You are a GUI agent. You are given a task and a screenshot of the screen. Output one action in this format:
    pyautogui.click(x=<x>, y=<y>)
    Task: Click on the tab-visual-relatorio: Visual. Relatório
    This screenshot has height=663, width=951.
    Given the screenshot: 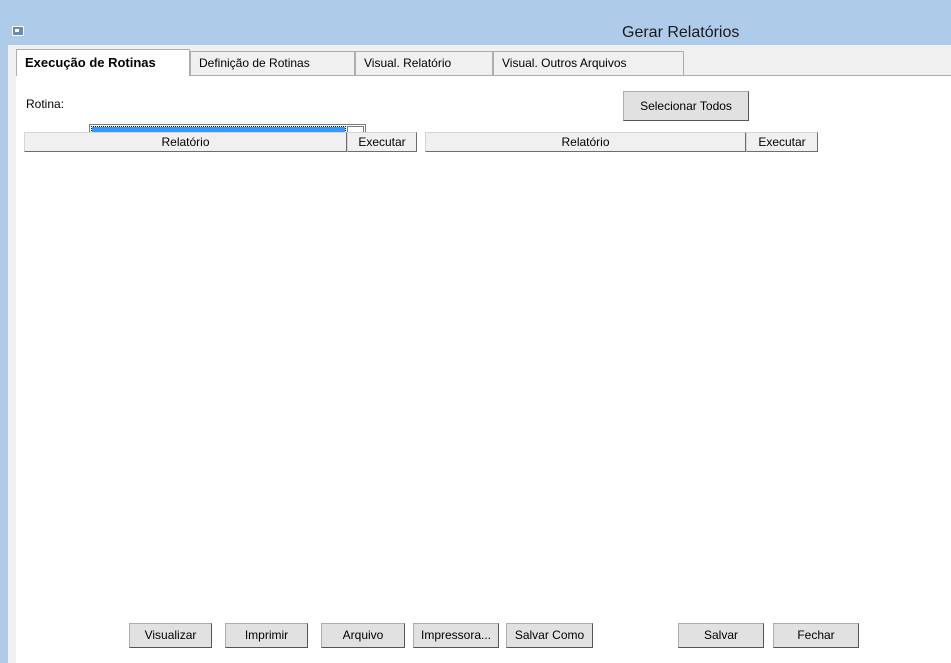 What is the action you would take?
    pyautogui.click(x=424, y=63)
    